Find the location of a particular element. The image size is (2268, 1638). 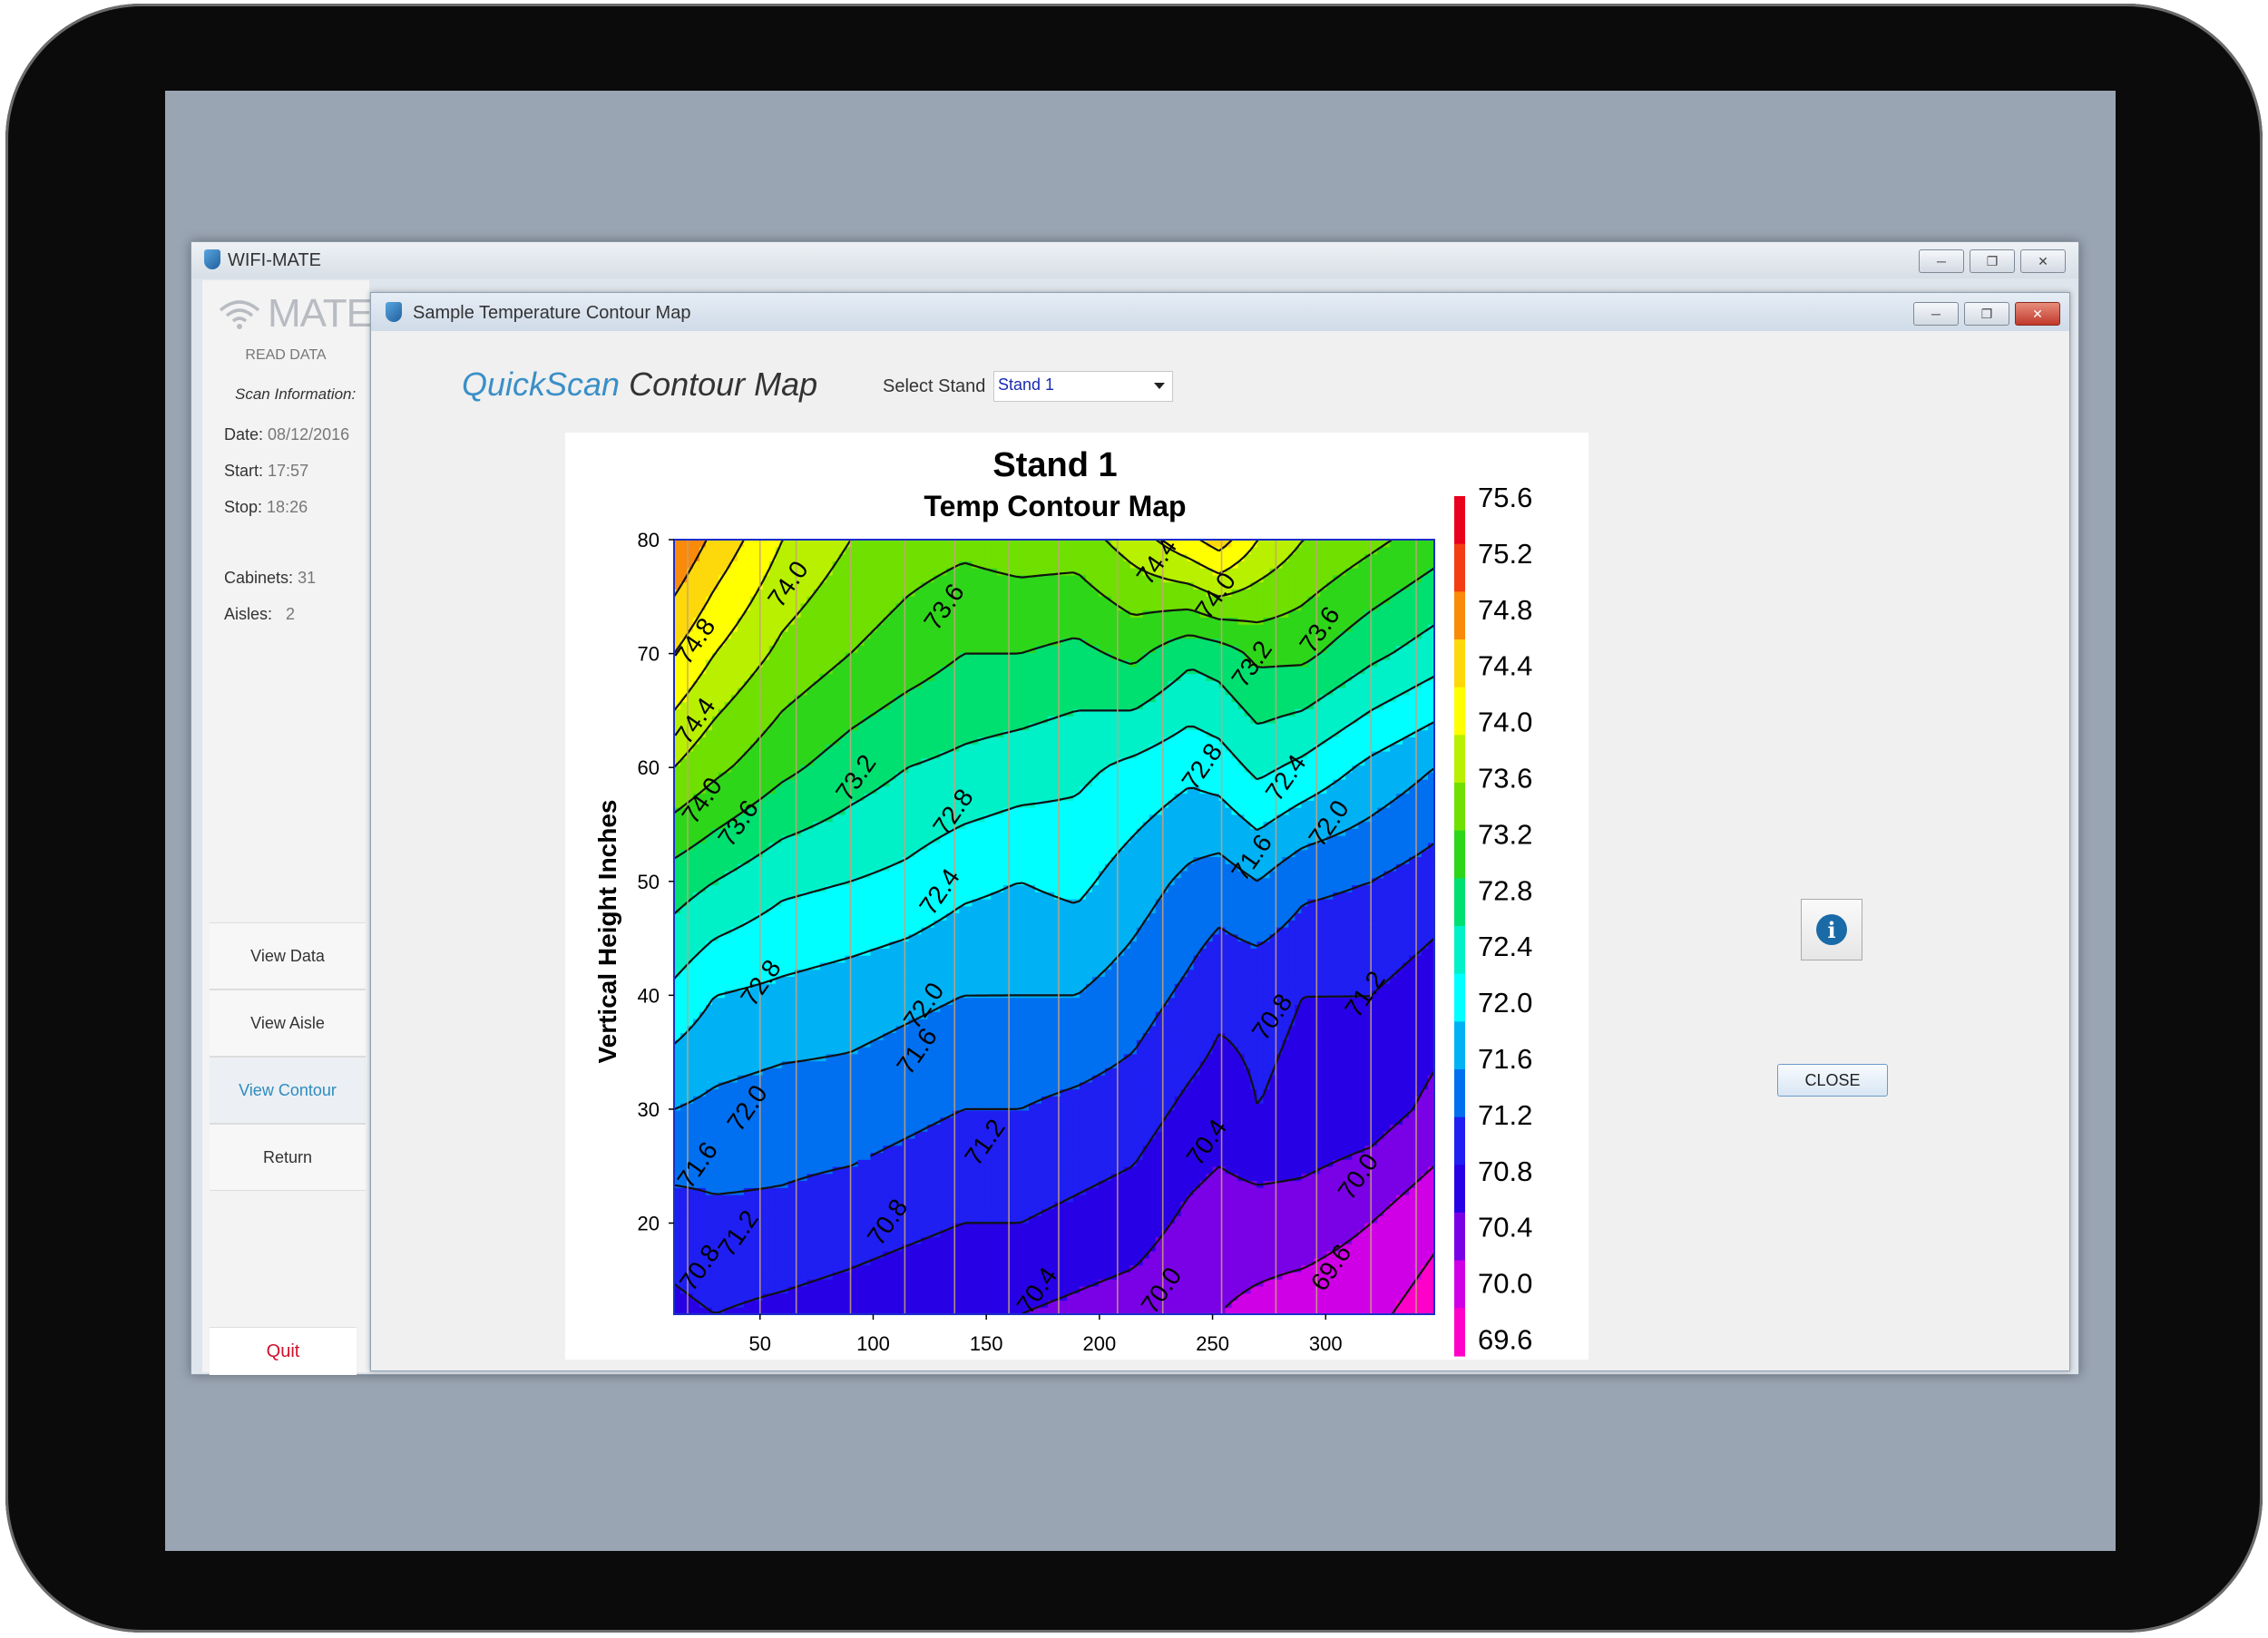

inner-titlebar: Sample Temperature Contour Map ─ ❐ ✕ is located at coordinates (1220, 312).